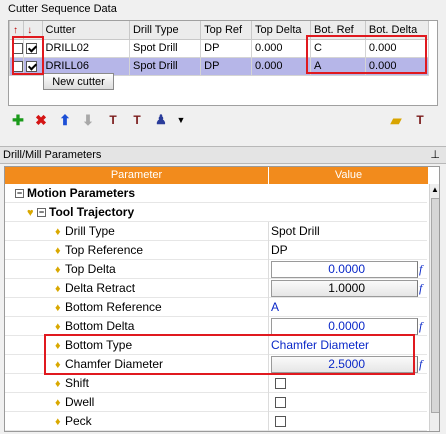 The image size is (446, 434). What do you see at coordinates (345, 307) in the screenshot?
I see `param-value: A` at bounding box center [345, 307].